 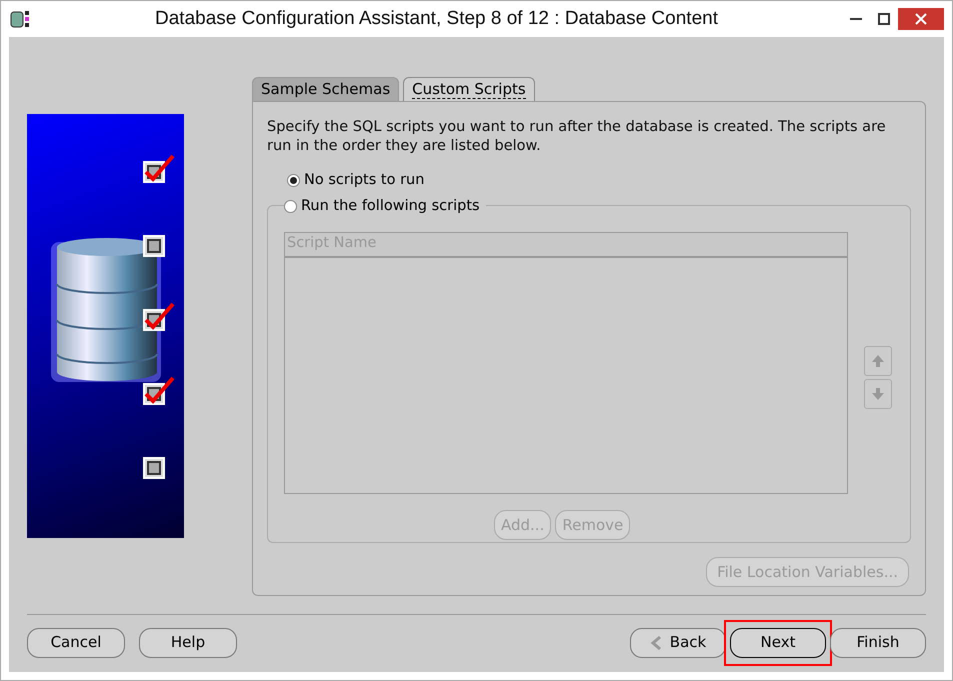 What do you see at coordinates (878, 361) in the screenshot?
I see `up-arrow-icon` at bounding box center [878, 361].